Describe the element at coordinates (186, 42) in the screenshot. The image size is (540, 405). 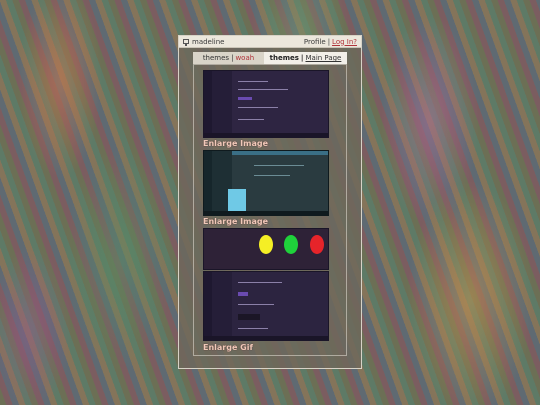
I see `monitor-icon` at that location.